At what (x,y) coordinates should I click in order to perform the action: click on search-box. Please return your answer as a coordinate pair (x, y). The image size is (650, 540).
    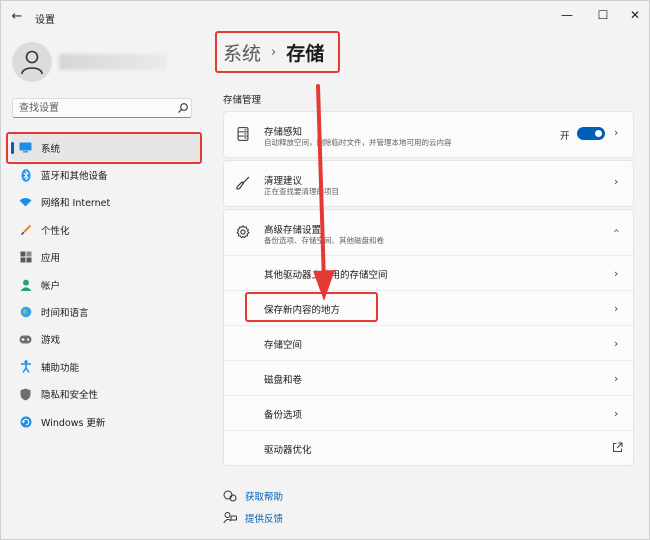
    Looking at the image, I should click on (102, 108).